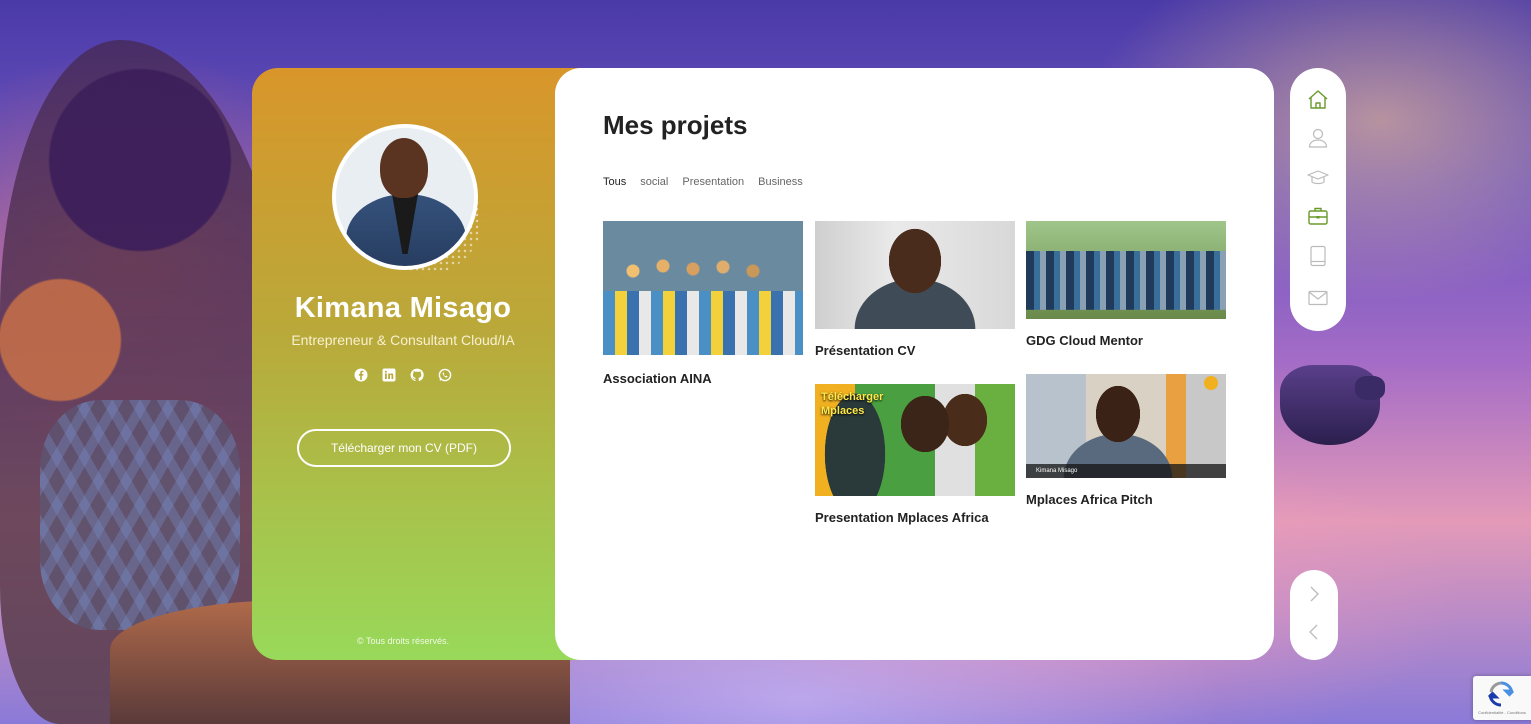 The width and height of the screenshot is (1531, 724). Describe the element at coordinates (1314, 594) in the screenshot. I see `chevron-right-icon` at that location.